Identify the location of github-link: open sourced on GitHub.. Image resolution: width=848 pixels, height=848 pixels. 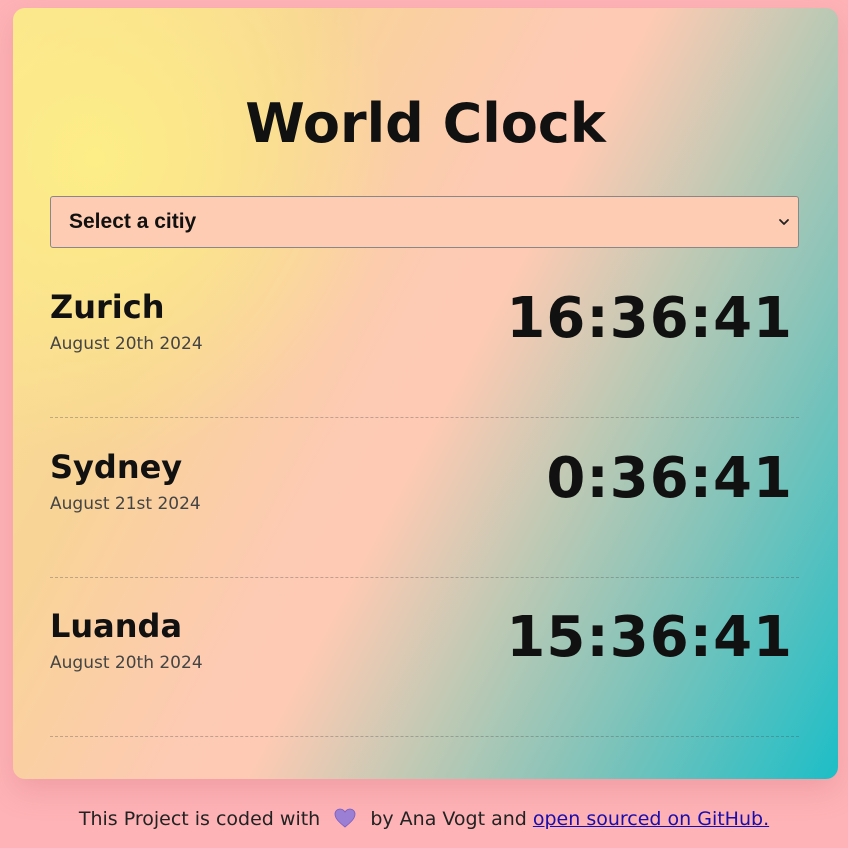
(651, 819).